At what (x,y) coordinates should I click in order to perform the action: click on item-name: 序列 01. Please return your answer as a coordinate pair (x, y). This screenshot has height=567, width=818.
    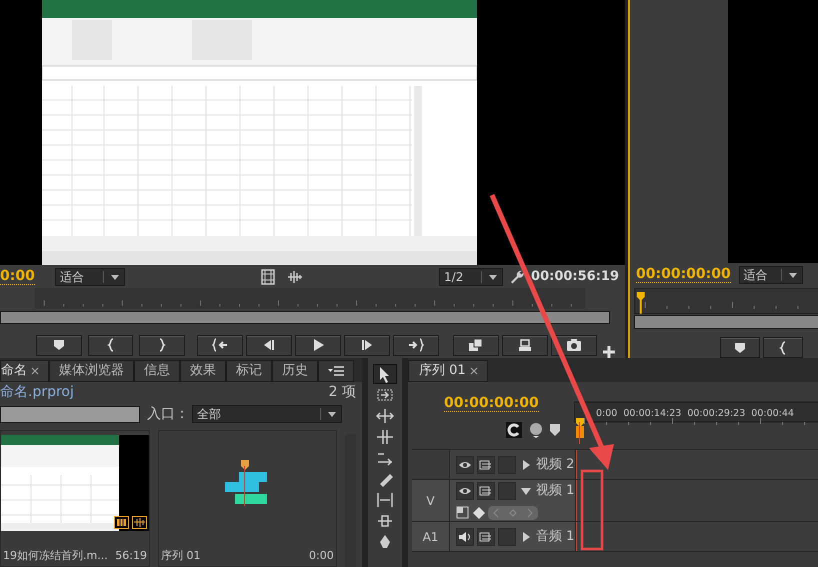
    Looking at the image, I should click on (180, 556).